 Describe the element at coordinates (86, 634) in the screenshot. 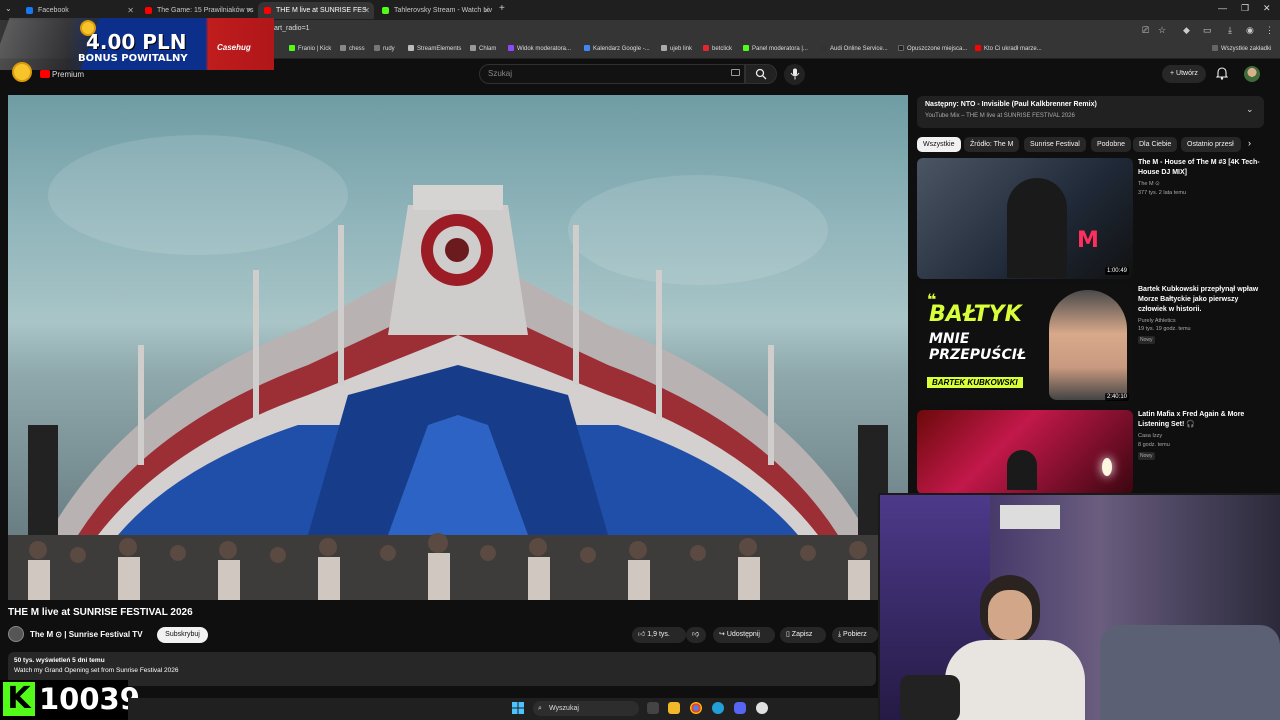

I see `channel-name: The M ⊙ | Sunrise Festival TV` at that location.